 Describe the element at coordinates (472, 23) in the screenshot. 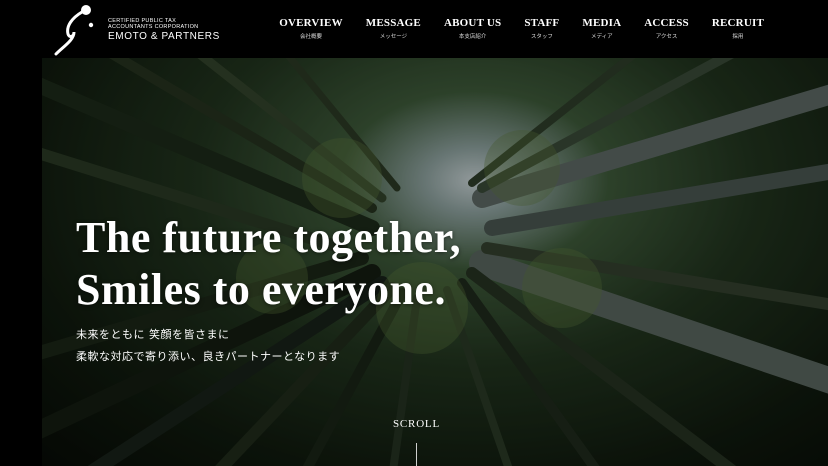

I see `nav-label-en: ABOUT US` at that location.